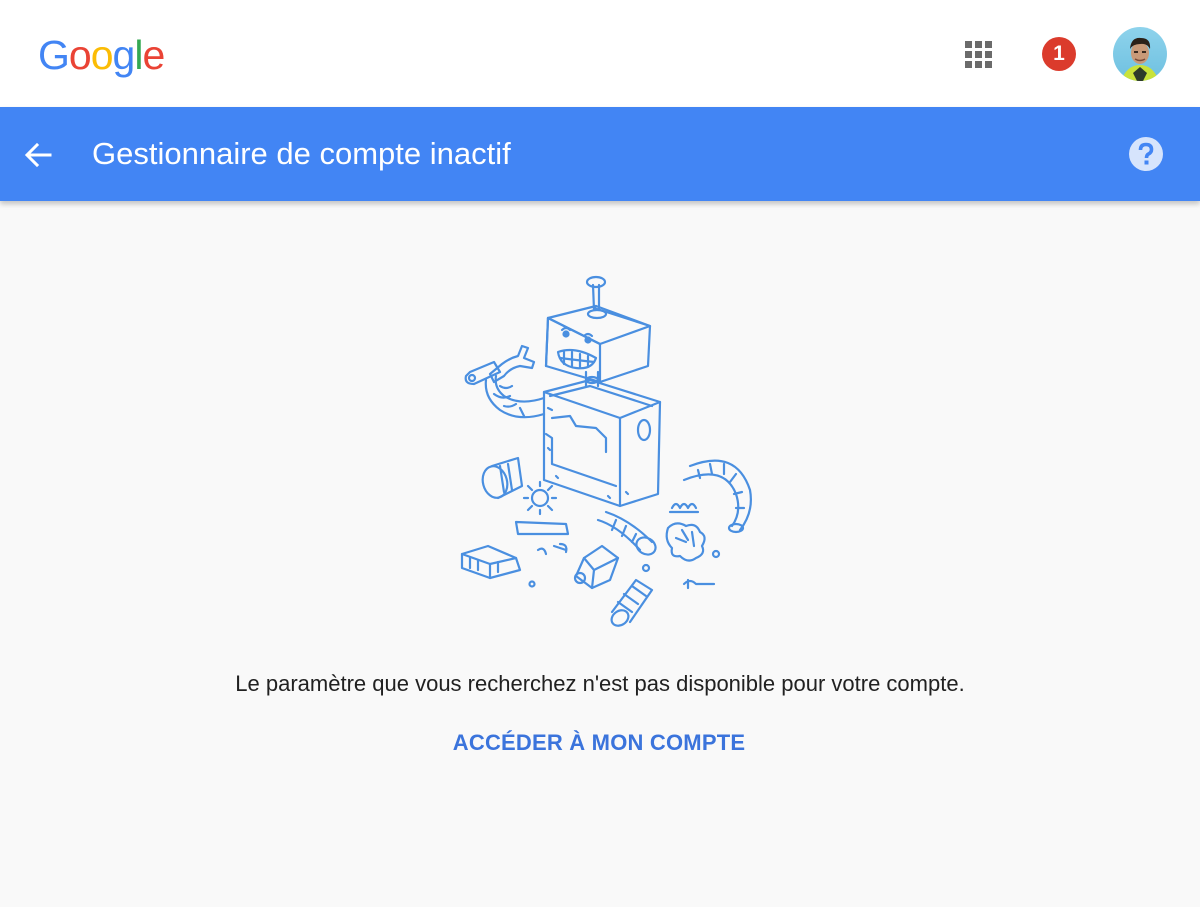 This screenshot has height=907, width=1200. What do you see at coordinates (124, 55) in the screenshot?
I see `logo-letter: g` at bounding box center [124, 55].